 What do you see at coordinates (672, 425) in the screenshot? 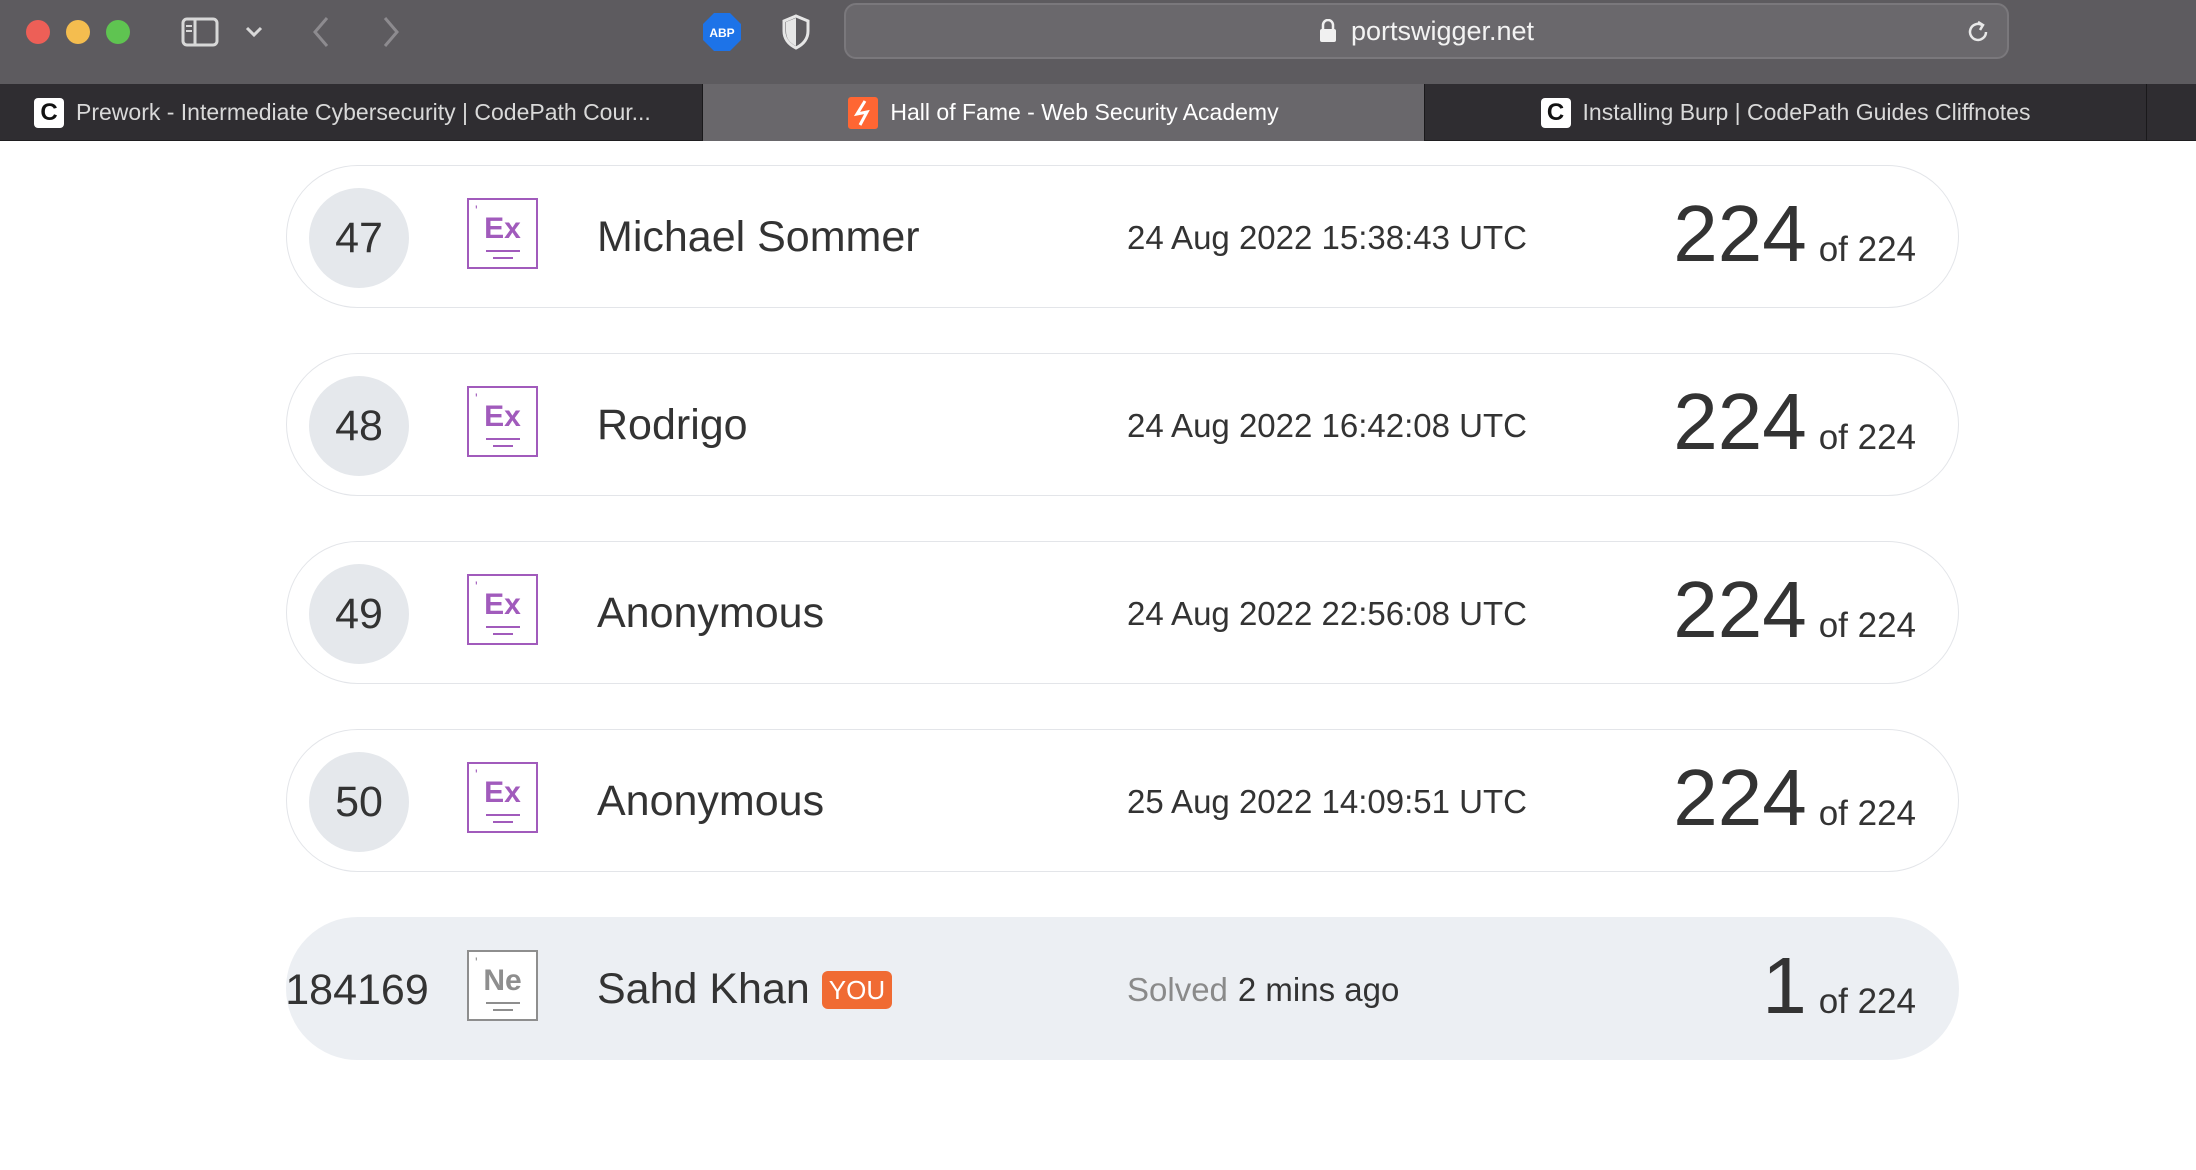
I see `user-name: Rodrigo` at bounding box center [672, 425].